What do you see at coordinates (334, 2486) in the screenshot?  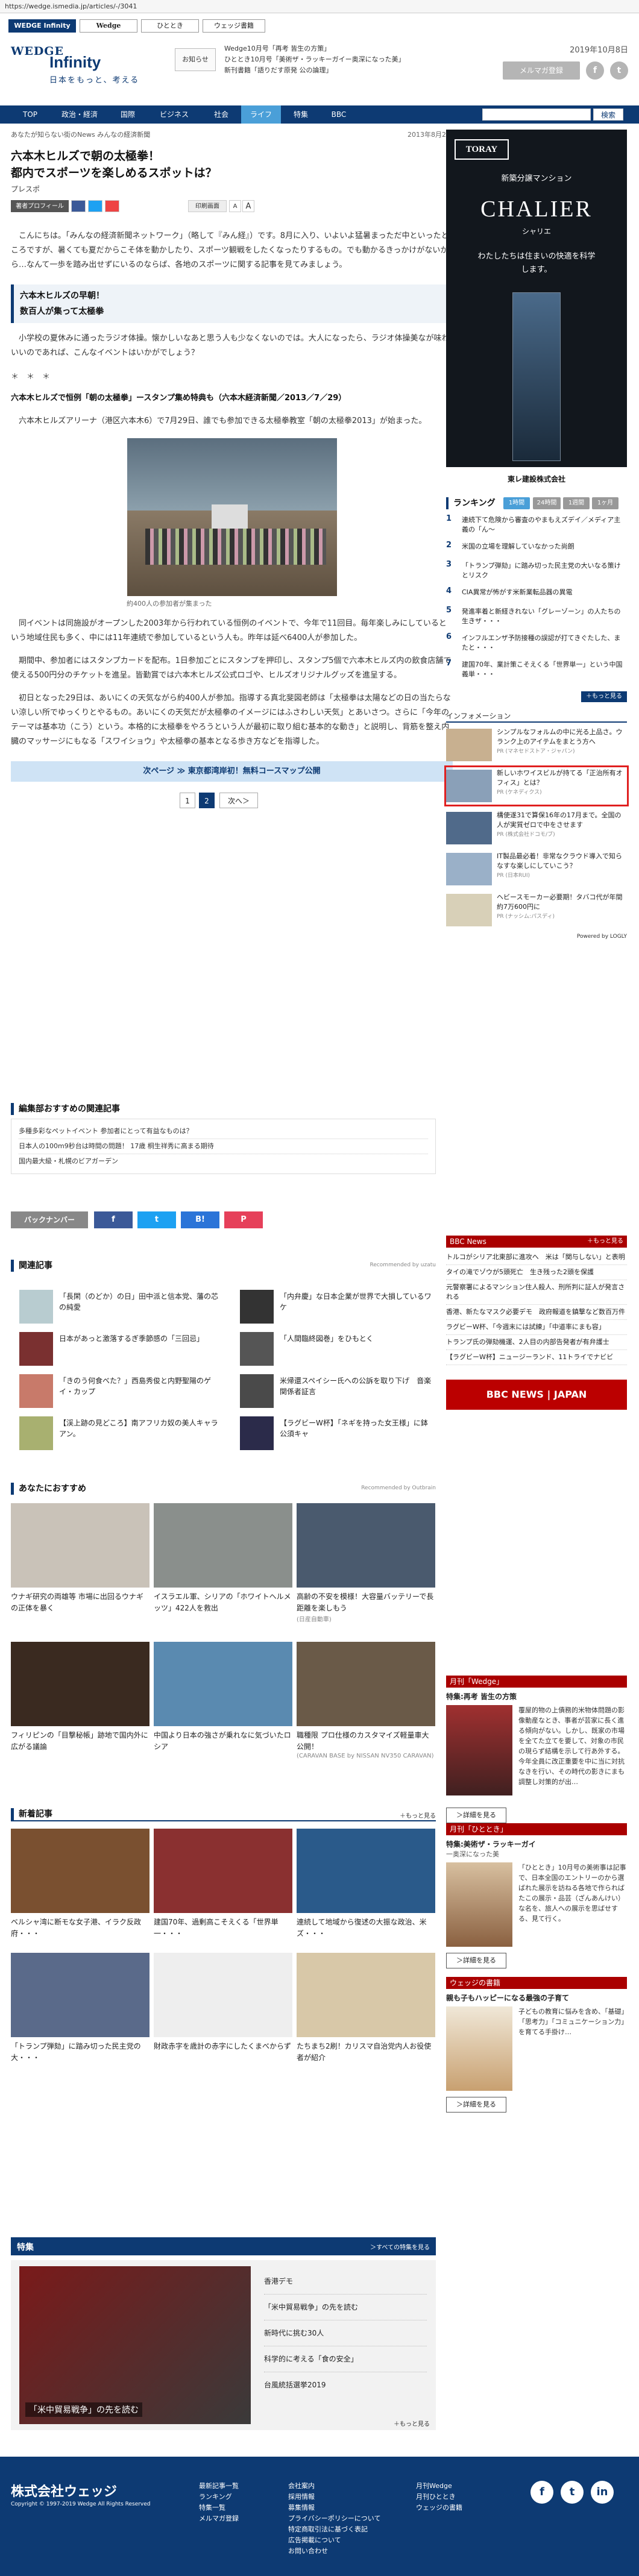 I see `footer-link: 会社案内` at bounding box center [334, 2486].